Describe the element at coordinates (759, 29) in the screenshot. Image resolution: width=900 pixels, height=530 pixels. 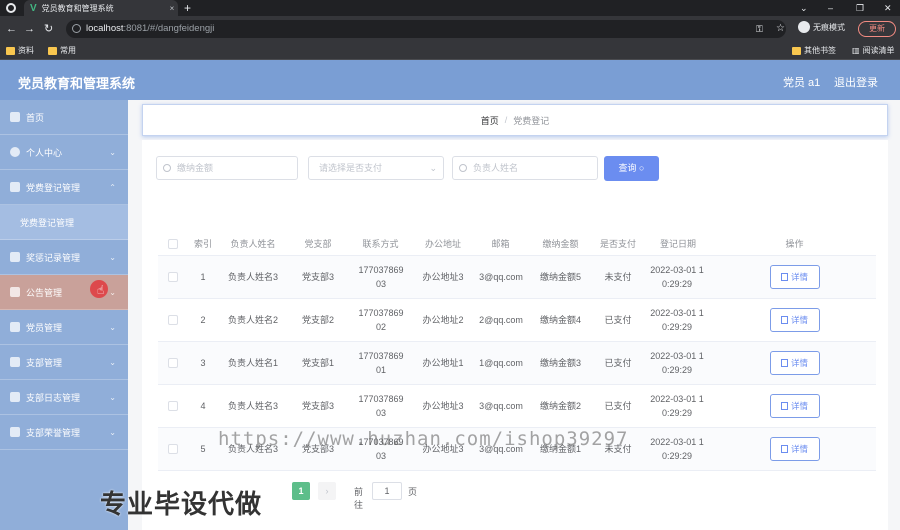
I see `key-icon: ⚿` at that location.